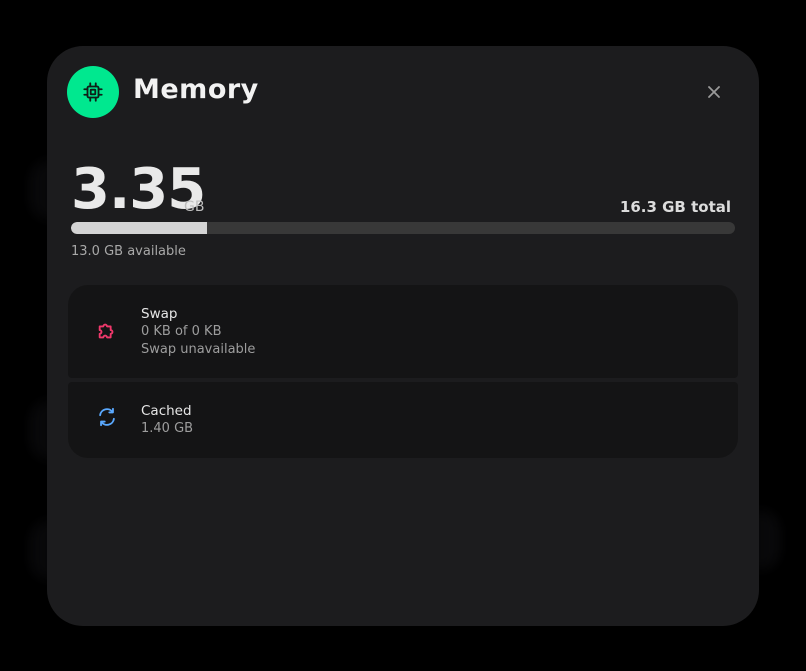 The image size is (806, 671). Describe the element at coordinates (403, 420) in the screenshot. I see `cached-card: Cached 1.40 GB` at that location.